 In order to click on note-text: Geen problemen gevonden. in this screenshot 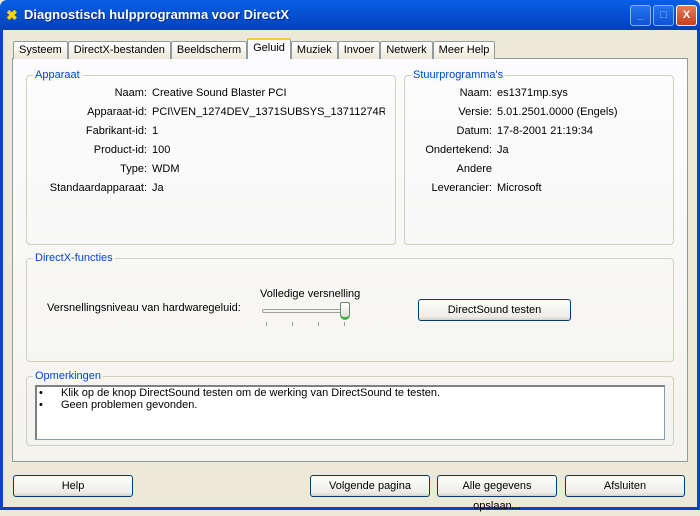, I will do `click(129, 405)`.